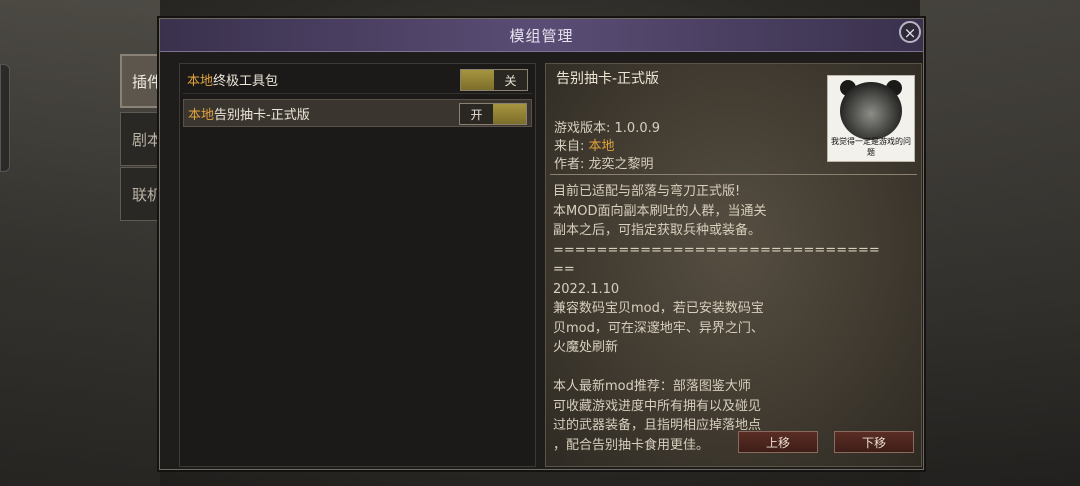 This screenshot has height=486, width=1080. I want to click on panda-meme-icon, so click(871, 111).